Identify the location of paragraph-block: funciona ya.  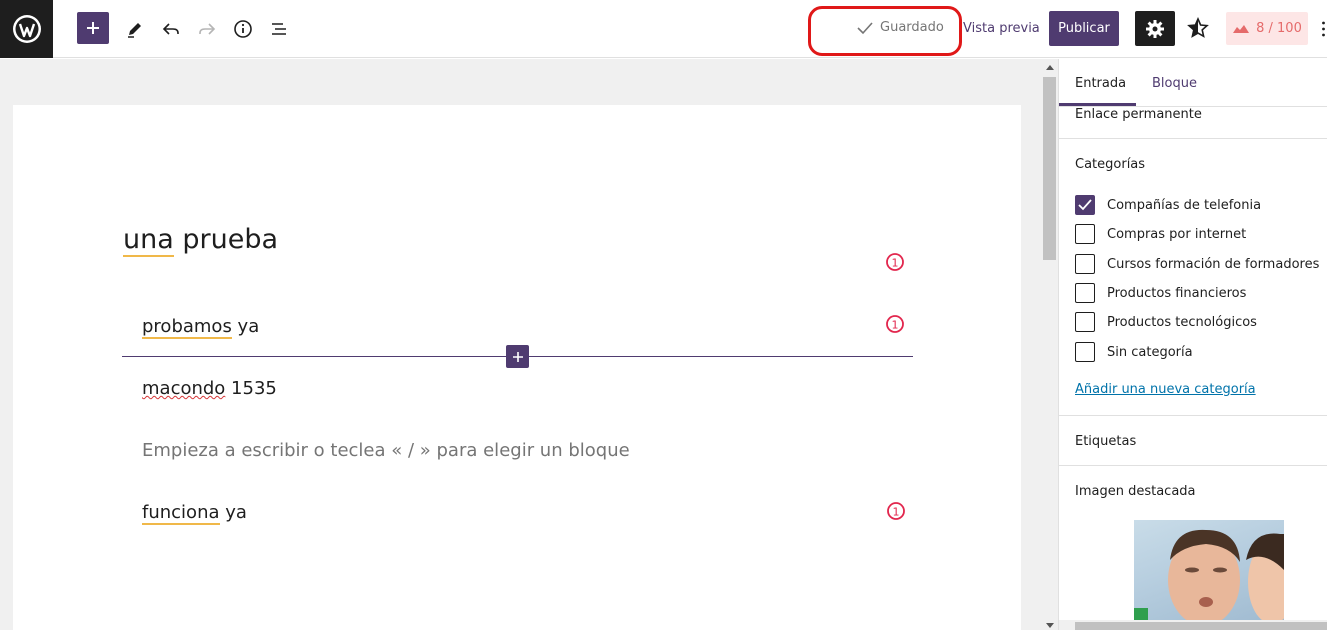
(194, 513).